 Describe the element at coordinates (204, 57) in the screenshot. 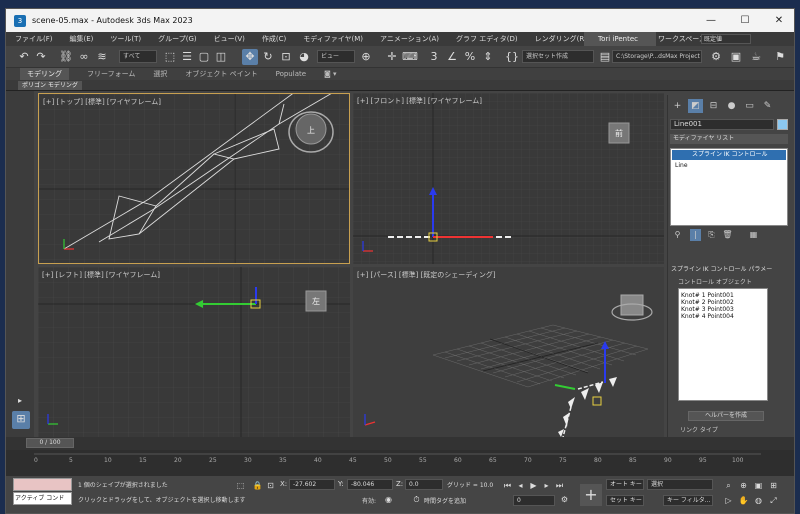

I see `rectangular-selection-icon: ▢` at that location.